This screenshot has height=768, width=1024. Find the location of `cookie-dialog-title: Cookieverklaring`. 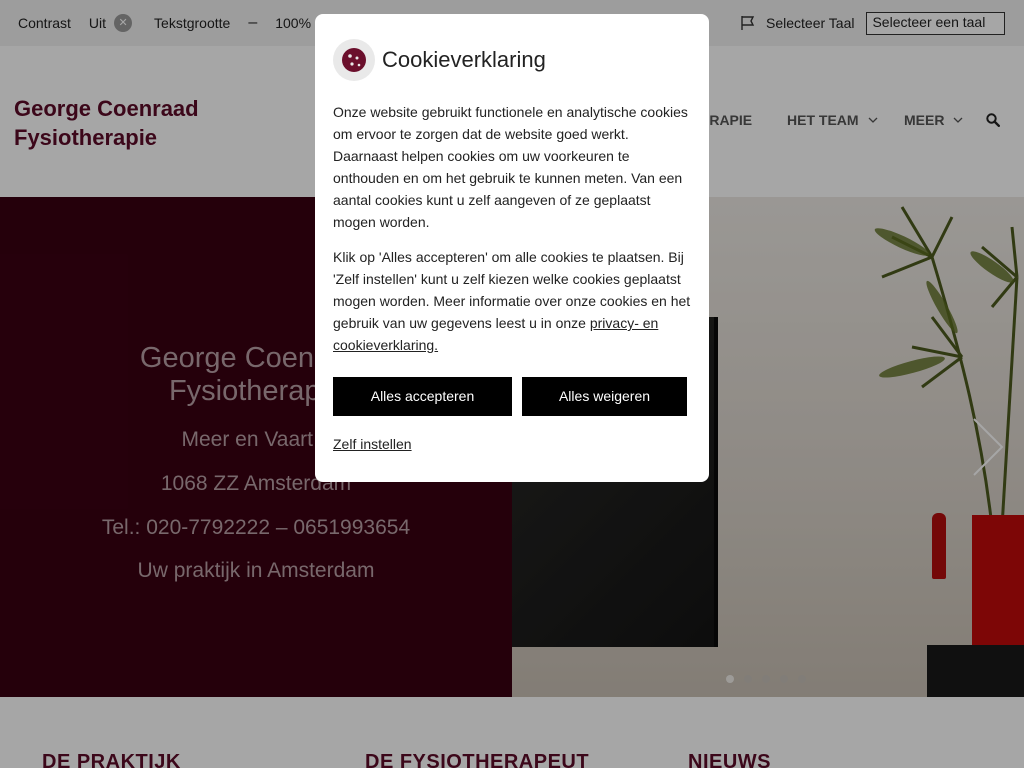

cookie-dialog-title: Cookieverklaring is located at coordinates (464, 59).